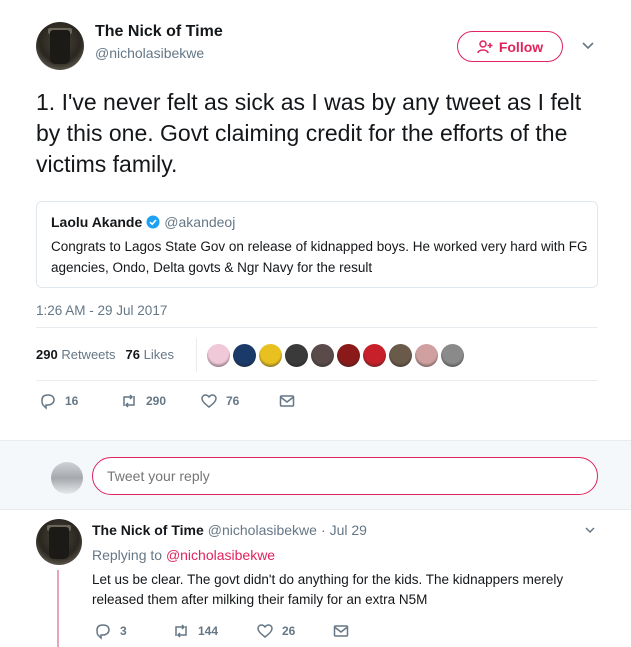  I want to click on current-user-avatar, so click(67, 478).